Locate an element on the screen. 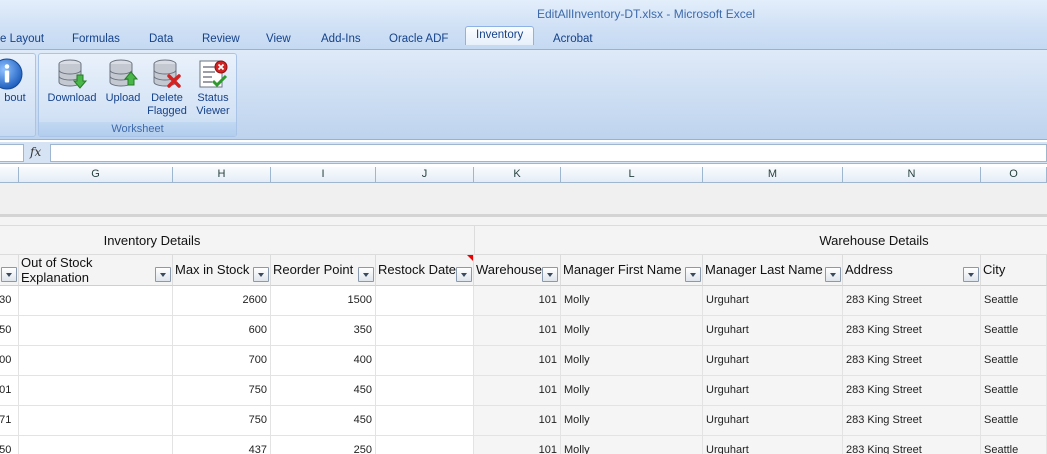 Image resolution: width=1047 pixels, height=454 pixels. cell-o-row-2: Seattle is located at coordinates (1014, 331).